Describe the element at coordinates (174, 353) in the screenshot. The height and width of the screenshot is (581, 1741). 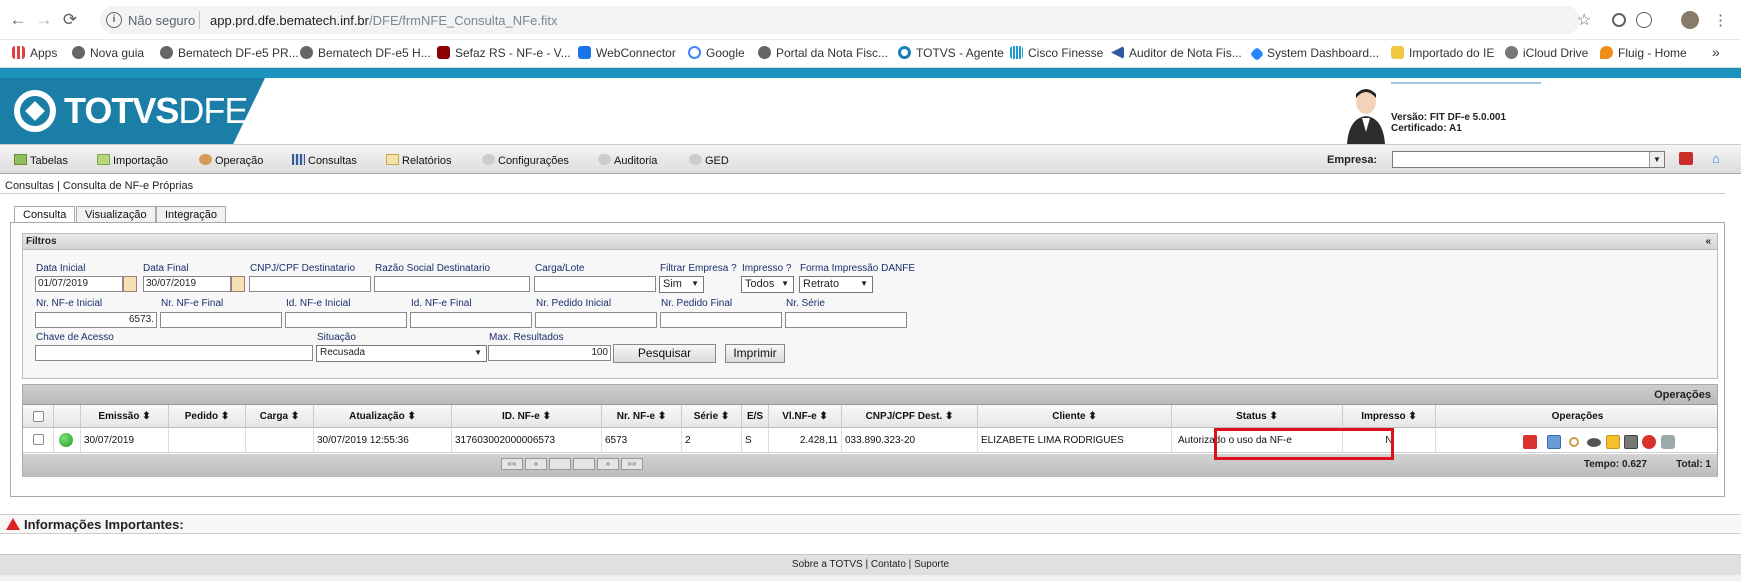
I see `chave-acesso-input` at that location.